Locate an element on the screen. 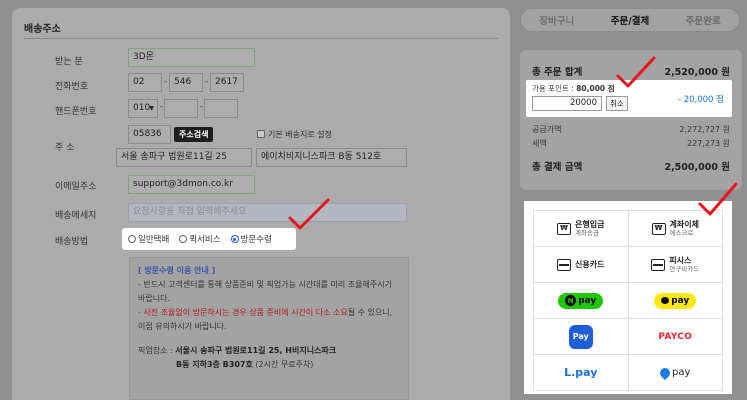 The image size is (747, 400). ptxt: 피시스 연구비카드 is located at coordinates (684, 265).